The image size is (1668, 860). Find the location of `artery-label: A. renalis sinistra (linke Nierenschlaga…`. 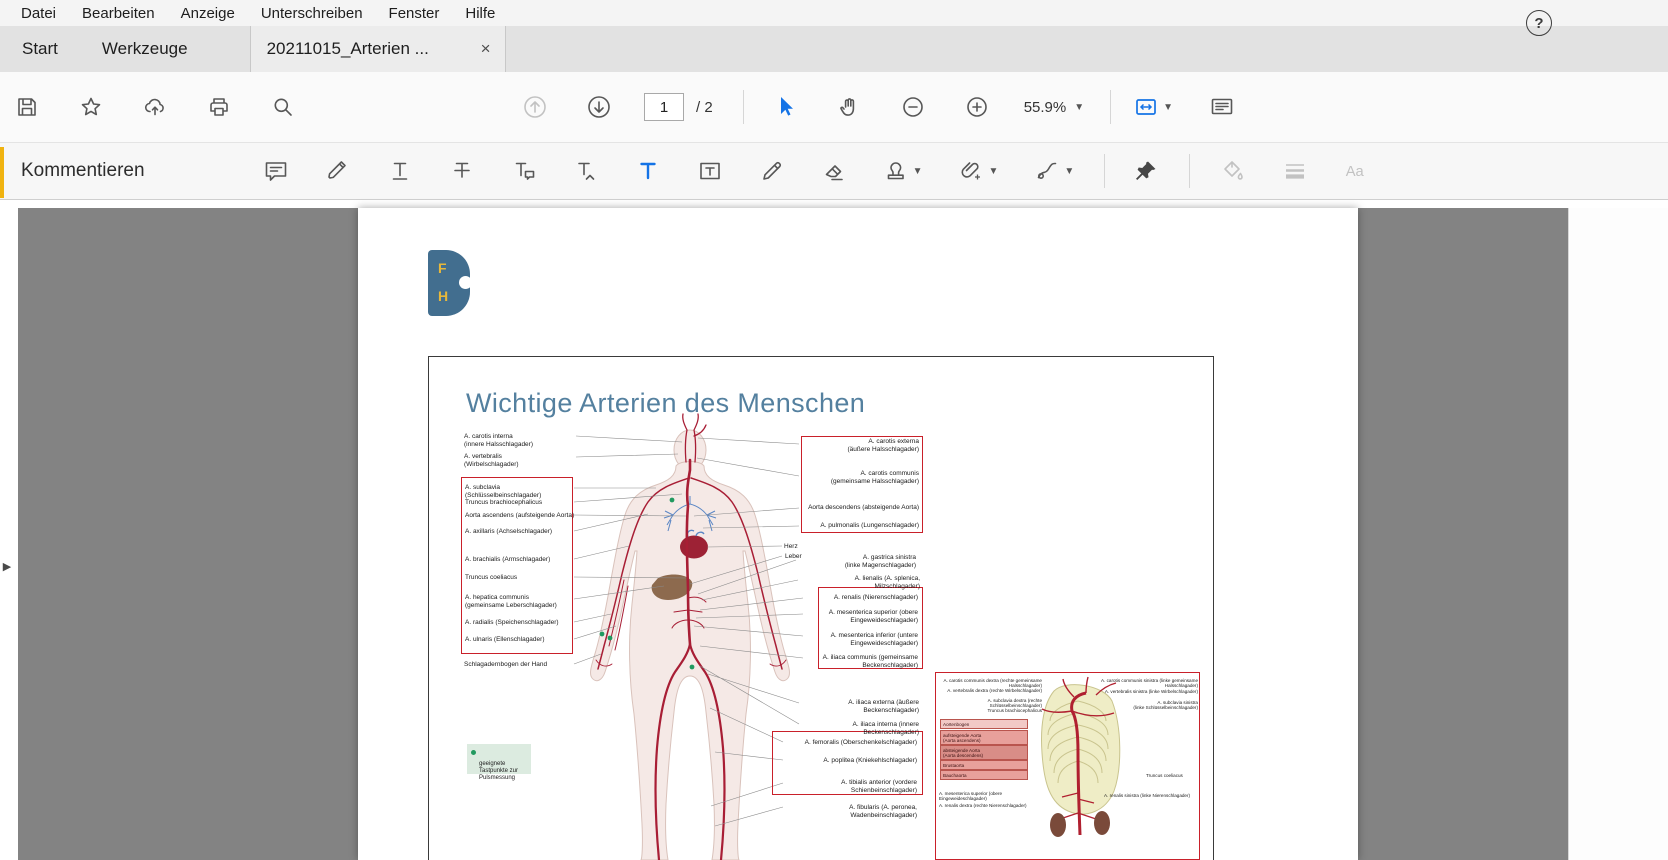

artery-label: A. renalis sinistra (linke Nierenschlaga… is located at coordinates (1147, 795).